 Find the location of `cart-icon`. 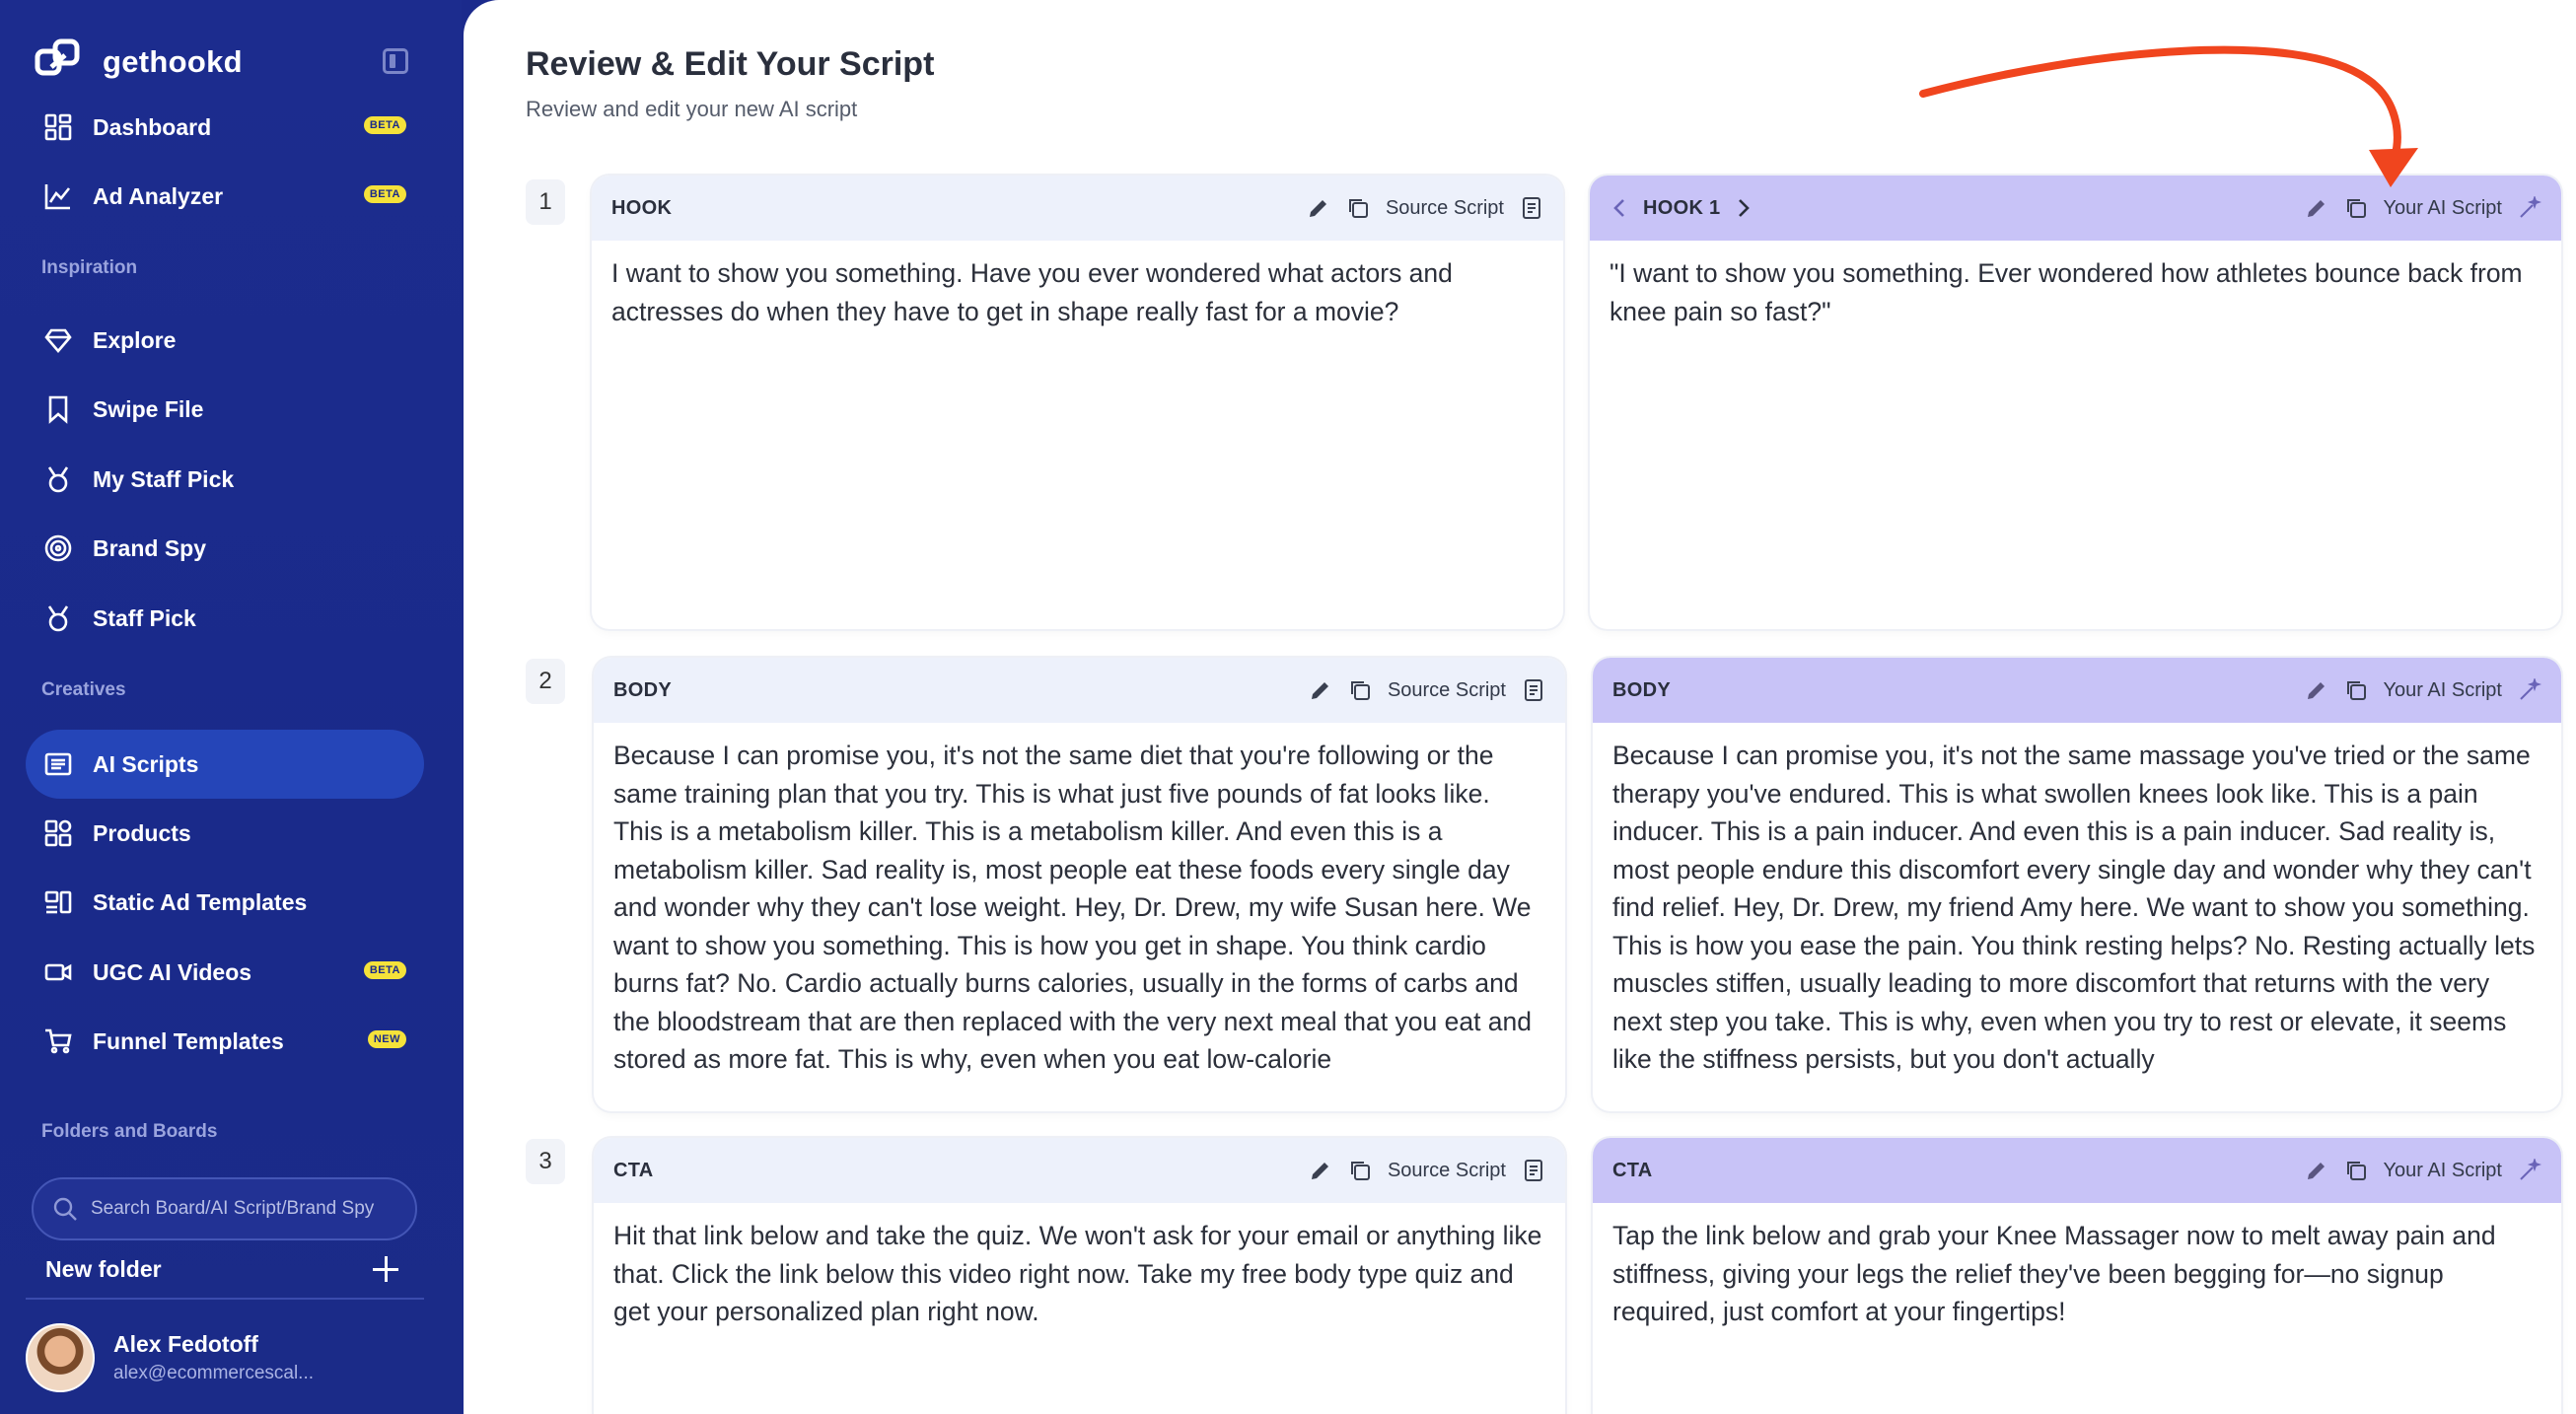

cart-icon is located at coordinates (59, 1041).